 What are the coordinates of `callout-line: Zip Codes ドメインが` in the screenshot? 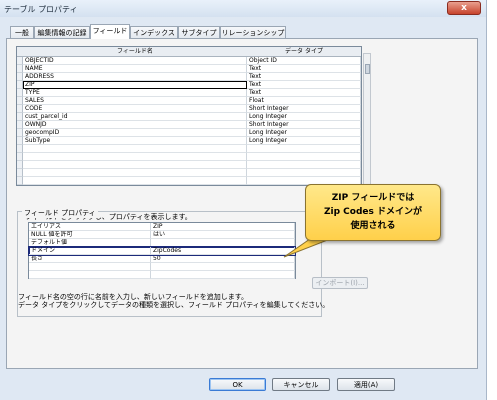 It's located at (372, 212).